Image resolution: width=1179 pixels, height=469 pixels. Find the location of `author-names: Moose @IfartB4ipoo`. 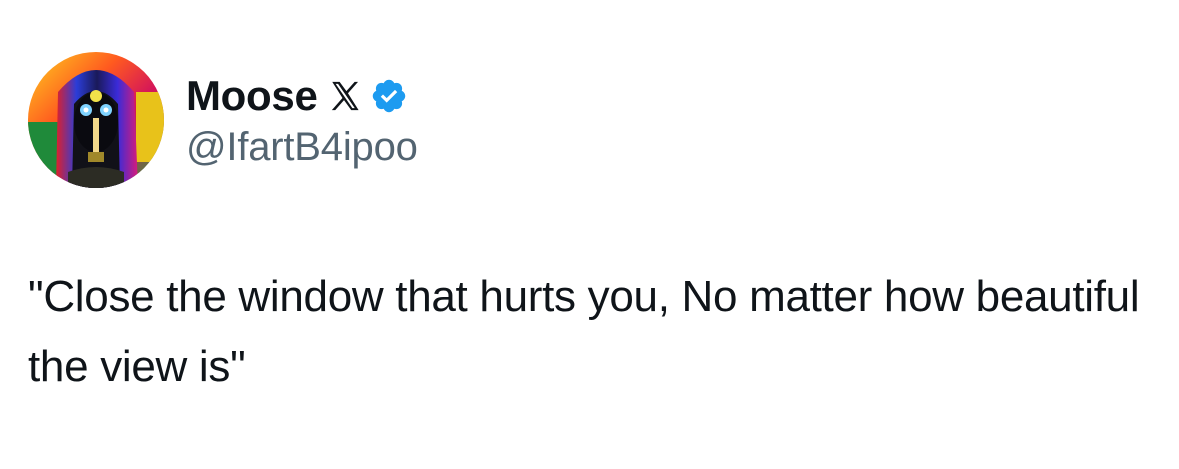

author-names: Moose @IfartB4ipoo is located at coordinates (302, 120).